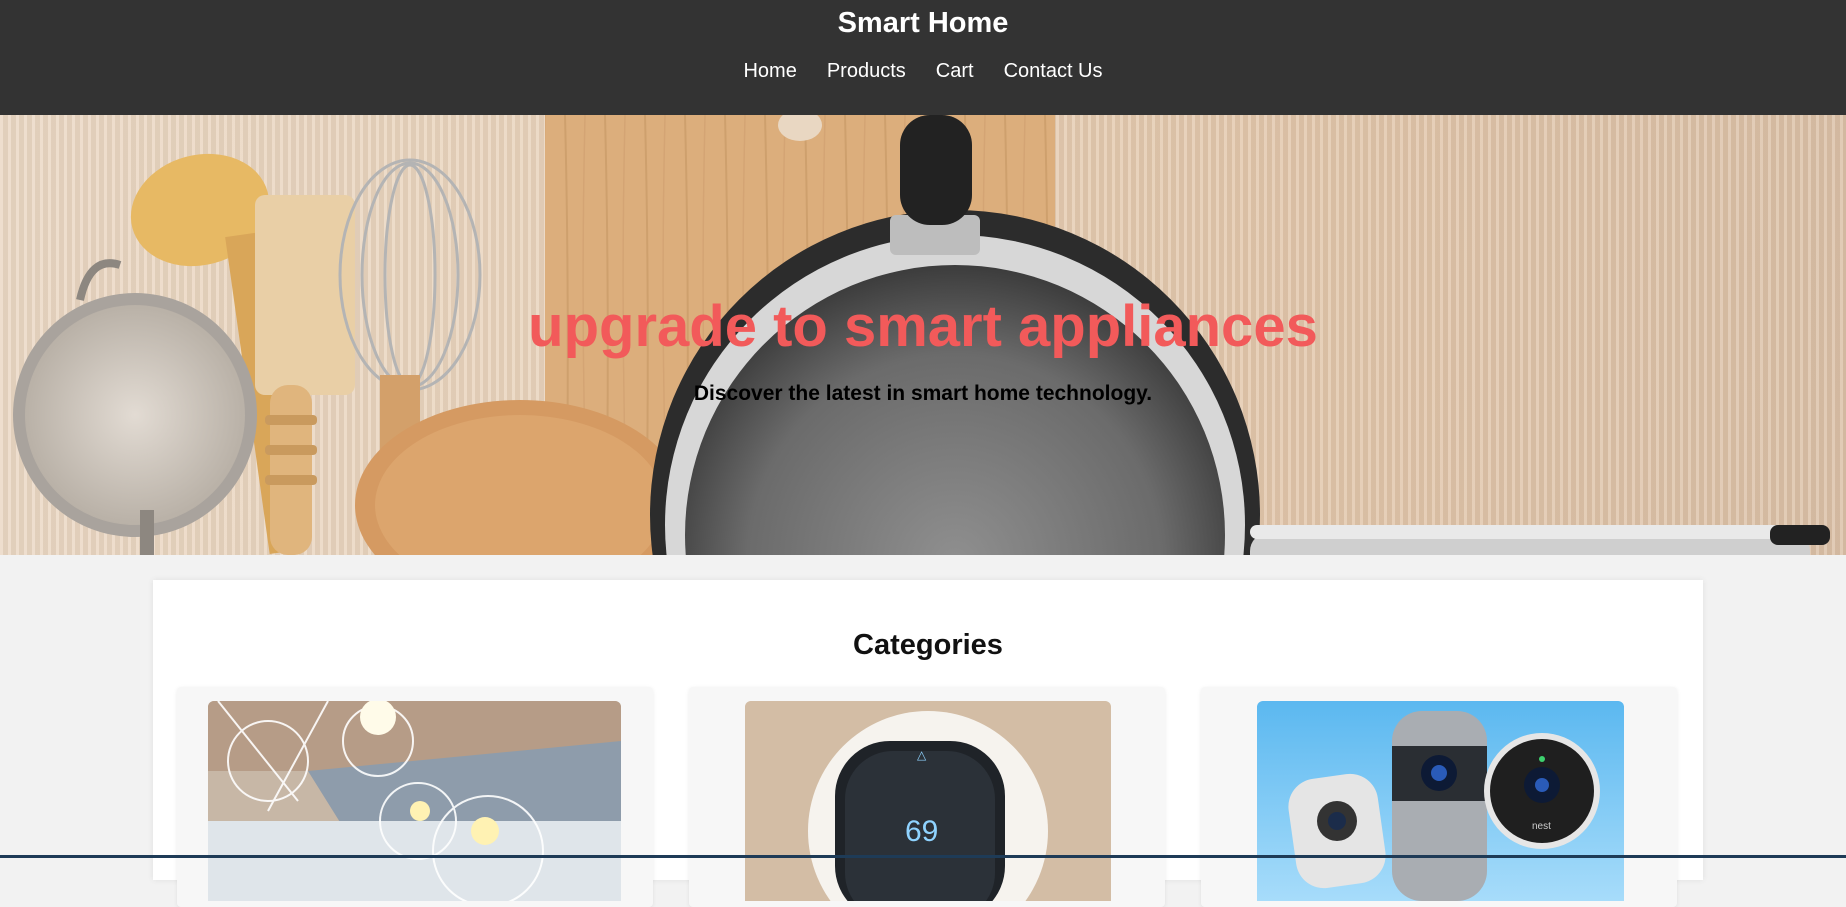  What do you see at coordinates (769, 71) in the screenshot?
I see `nav-home-link: Home` at bounding box center [769, 71].